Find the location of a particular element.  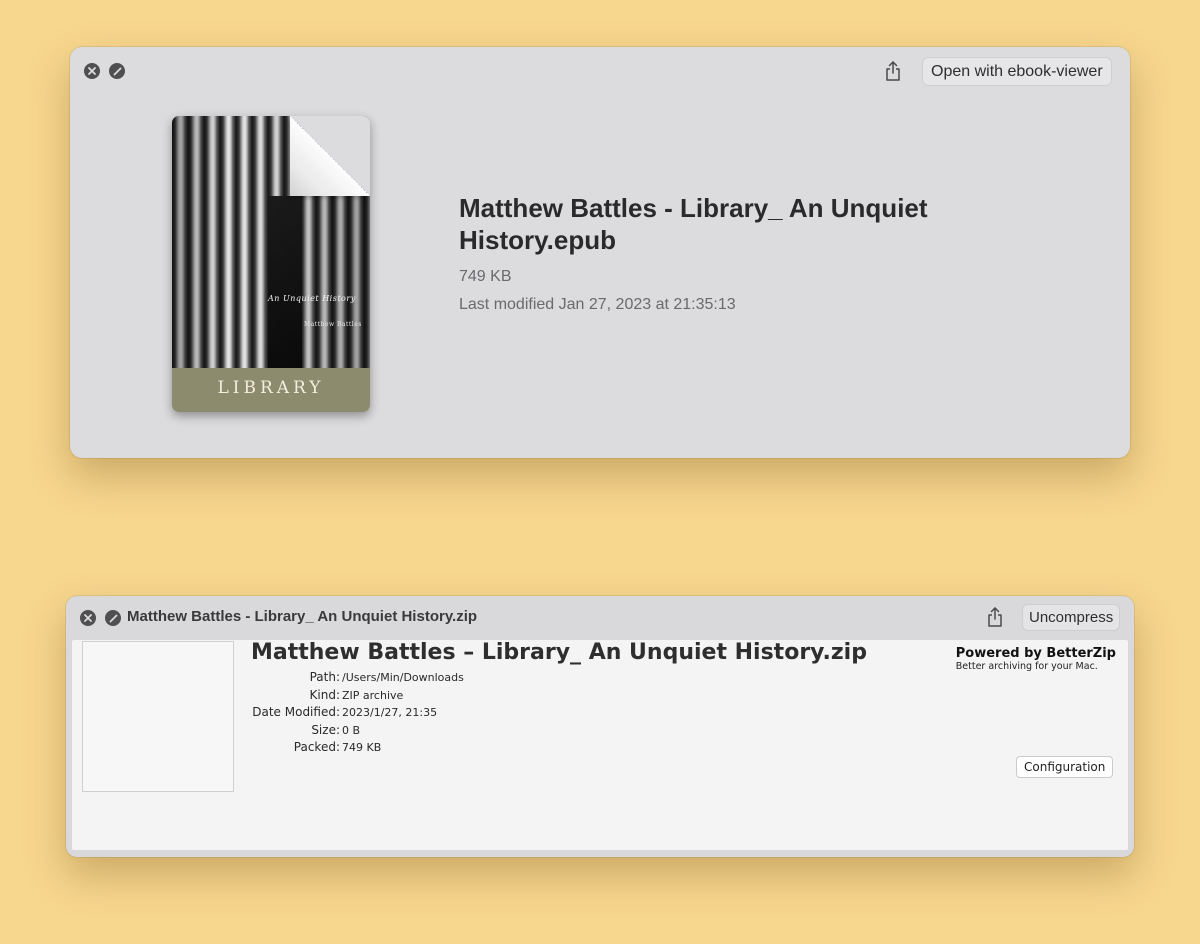

open-with-button: Open with ebook-viewer is located at coordinates (1017, 71).